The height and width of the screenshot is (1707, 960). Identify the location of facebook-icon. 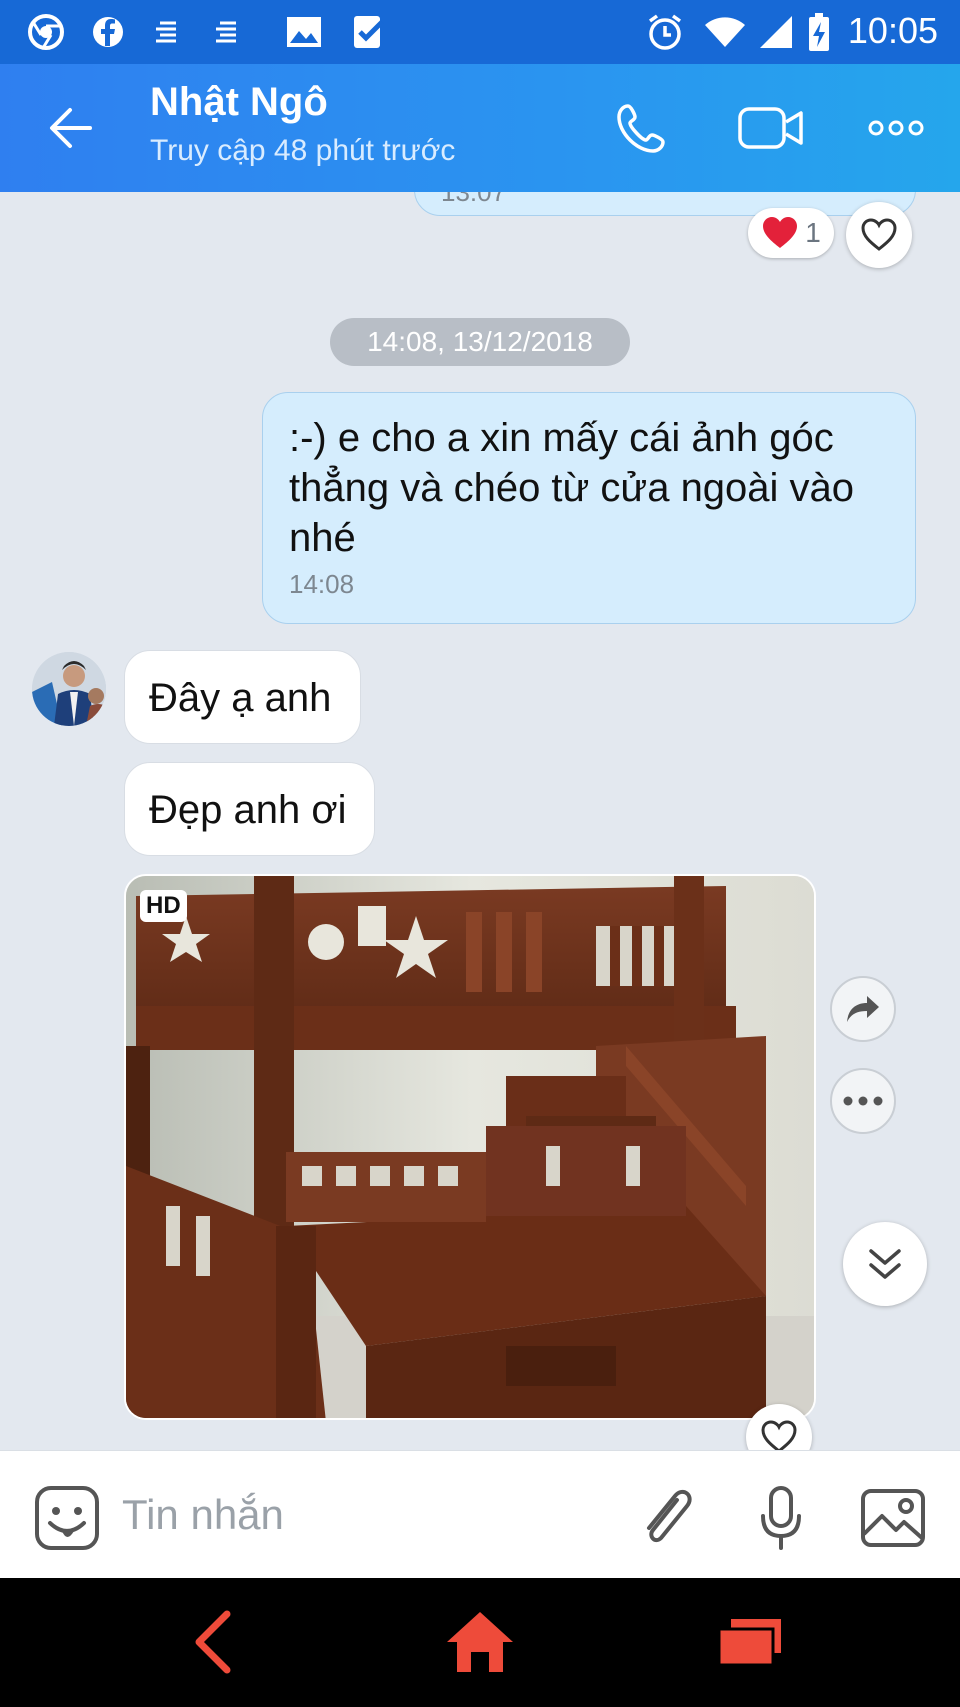
(108, 32).